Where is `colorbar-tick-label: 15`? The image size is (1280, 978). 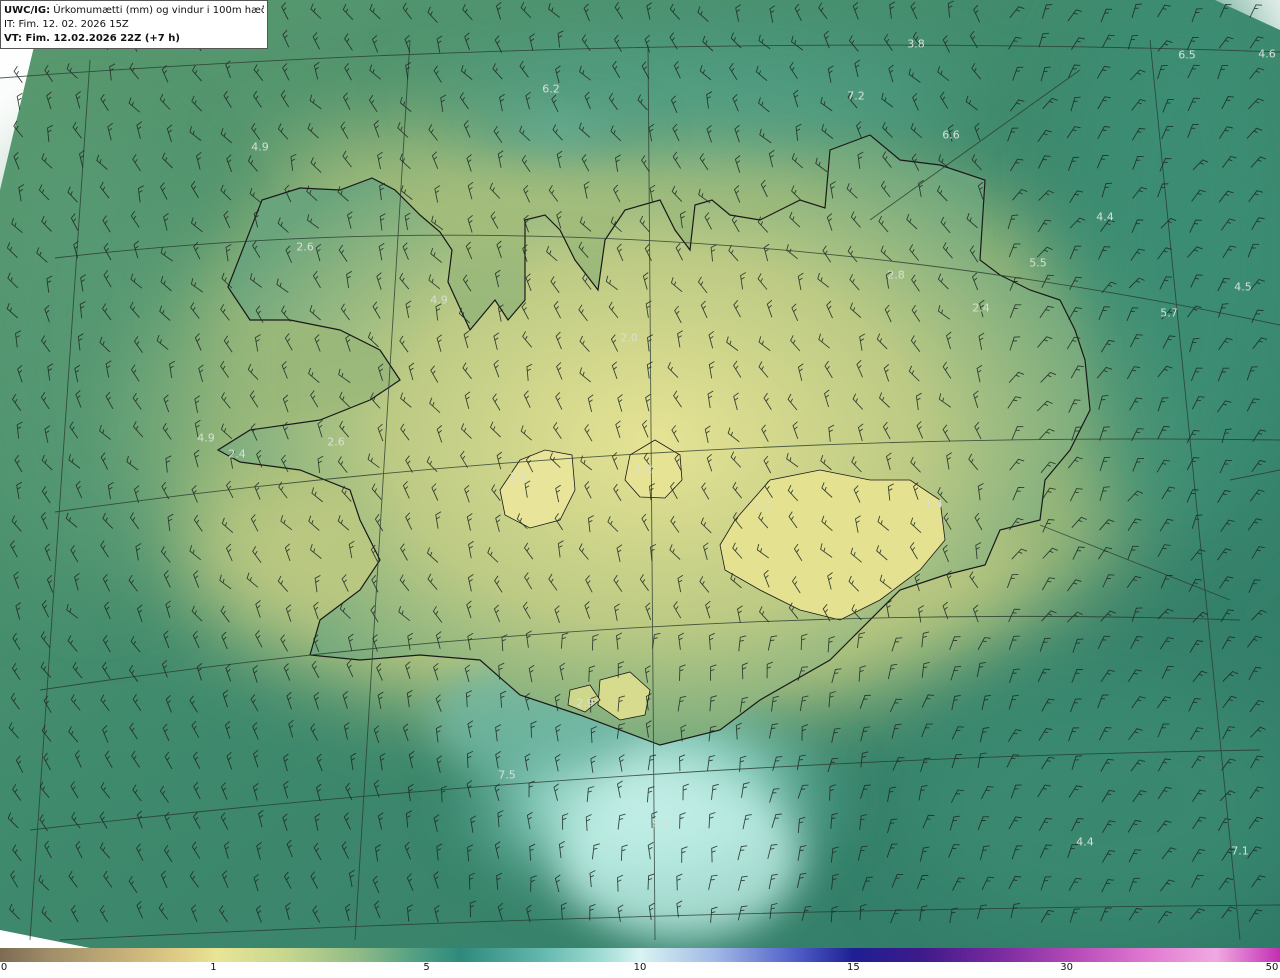 colorbar-tick-label: 15 is located at coordinates (853, 967).